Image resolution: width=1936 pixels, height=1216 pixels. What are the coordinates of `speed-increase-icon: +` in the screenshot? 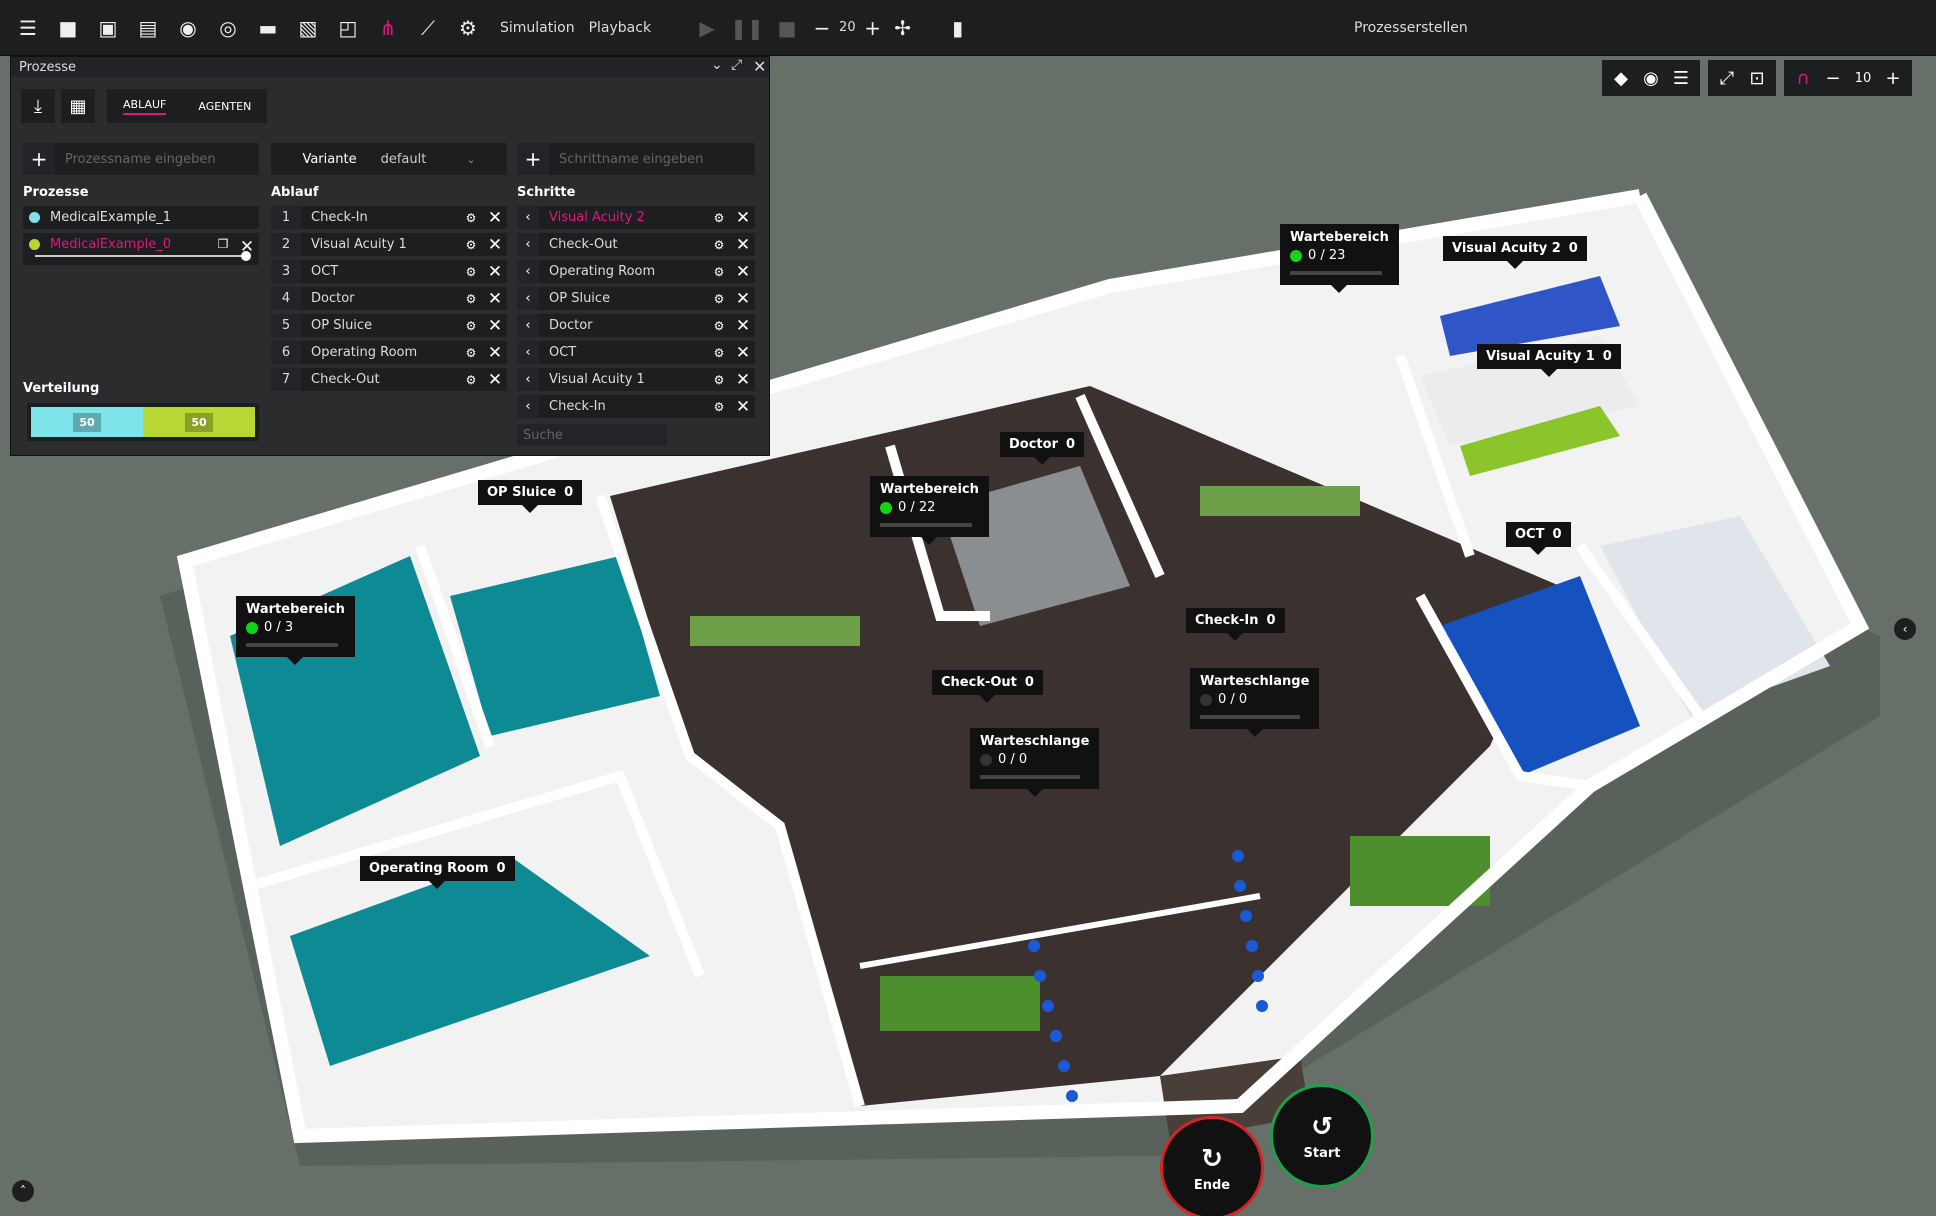 It's located at (873, 28).